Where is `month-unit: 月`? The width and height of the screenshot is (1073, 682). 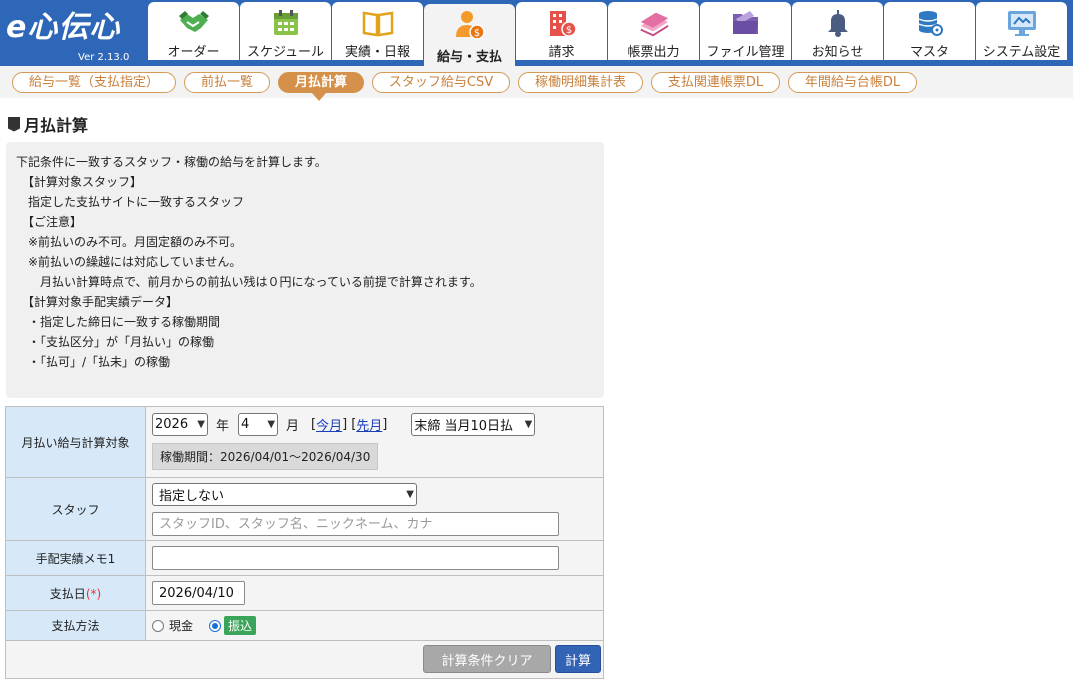
month-unit: 月 is located at coordinates (293, 426).